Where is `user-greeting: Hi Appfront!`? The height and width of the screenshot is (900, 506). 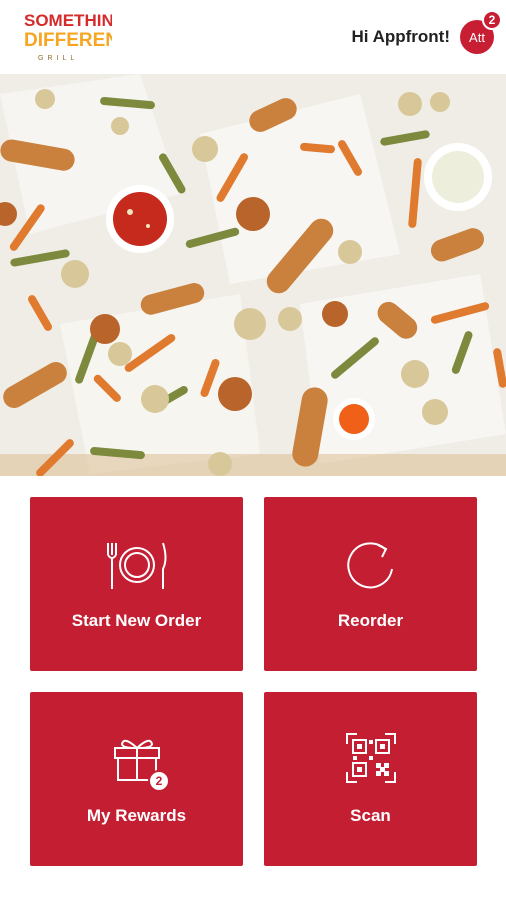 user-greeting: Hi Appfront! is located at coordinates (400, 36).